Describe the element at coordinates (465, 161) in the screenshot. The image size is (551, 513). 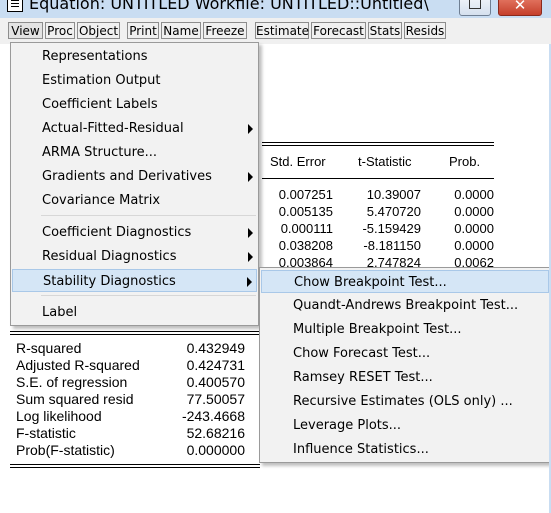
I see `prob-header: Prob.` at that location.